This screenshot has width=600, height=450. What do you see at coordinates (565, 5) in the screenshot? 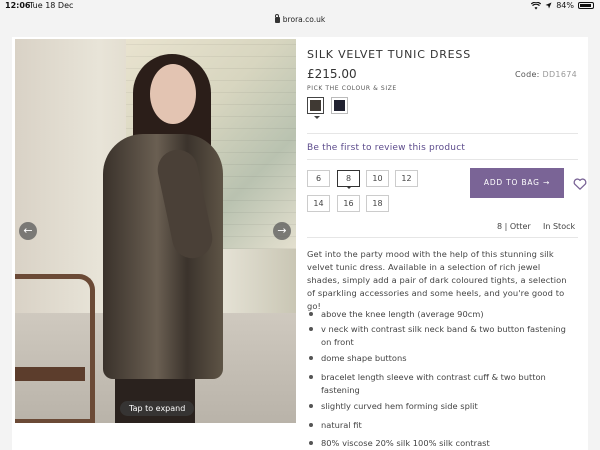
I see `battery-percent: 84%` at bounding box center [565, 5].